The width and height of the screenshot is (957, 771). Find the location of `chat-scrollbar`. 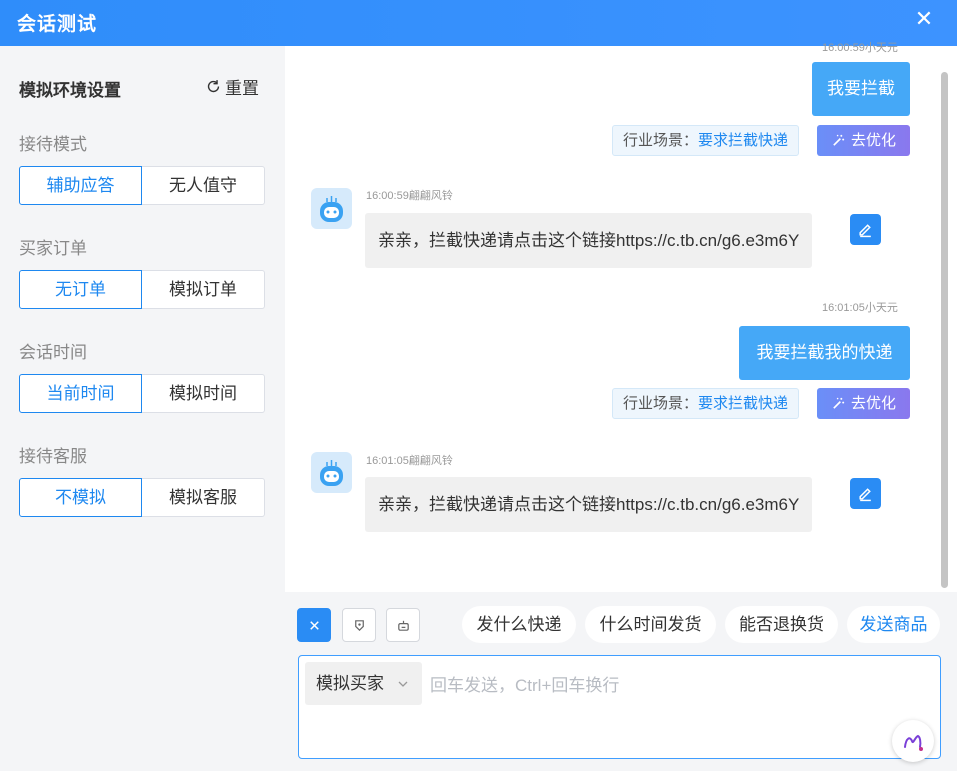

chat-scrollbar is located at coordinates (944, 330).